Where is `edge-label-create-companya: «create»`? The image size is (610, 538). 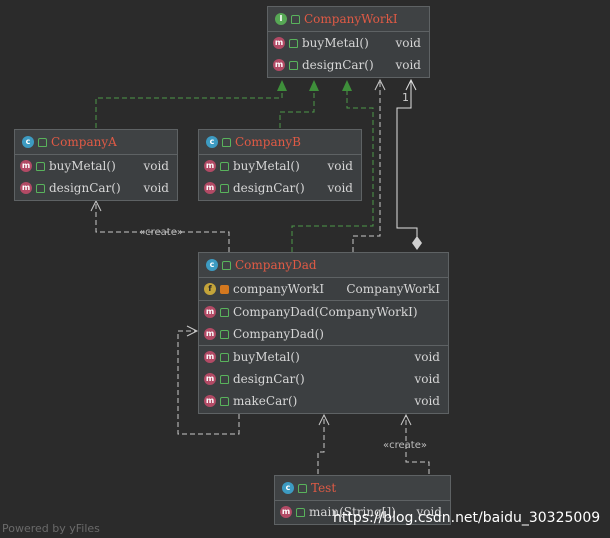 edge-label-create-companya: «create» is located at coordinates (161, 232).